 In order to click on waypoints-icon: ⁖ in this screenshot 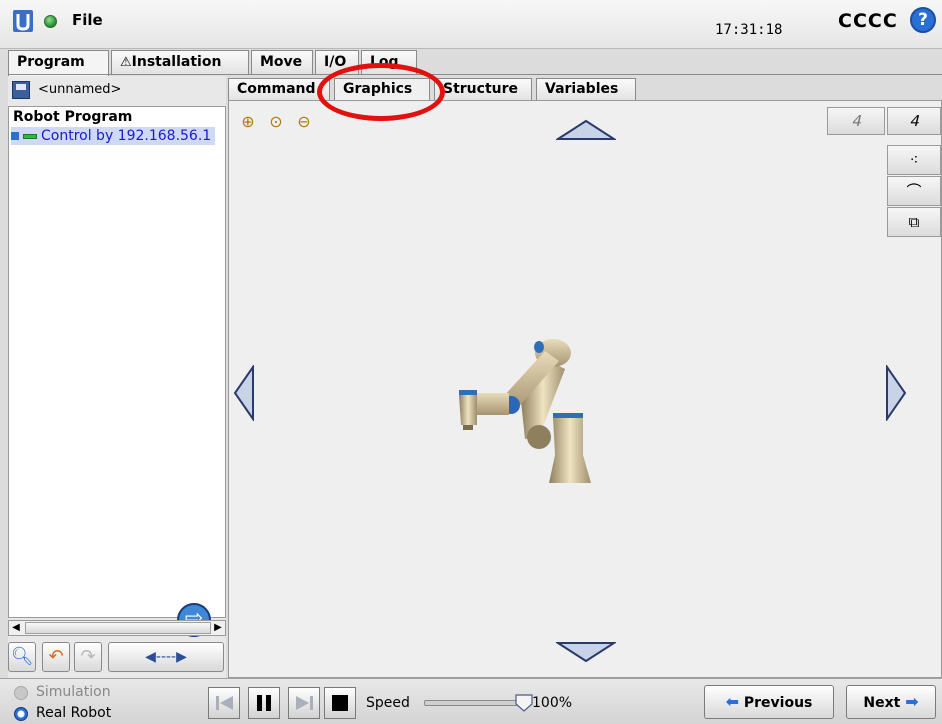, I will do `click(914, 160)`.